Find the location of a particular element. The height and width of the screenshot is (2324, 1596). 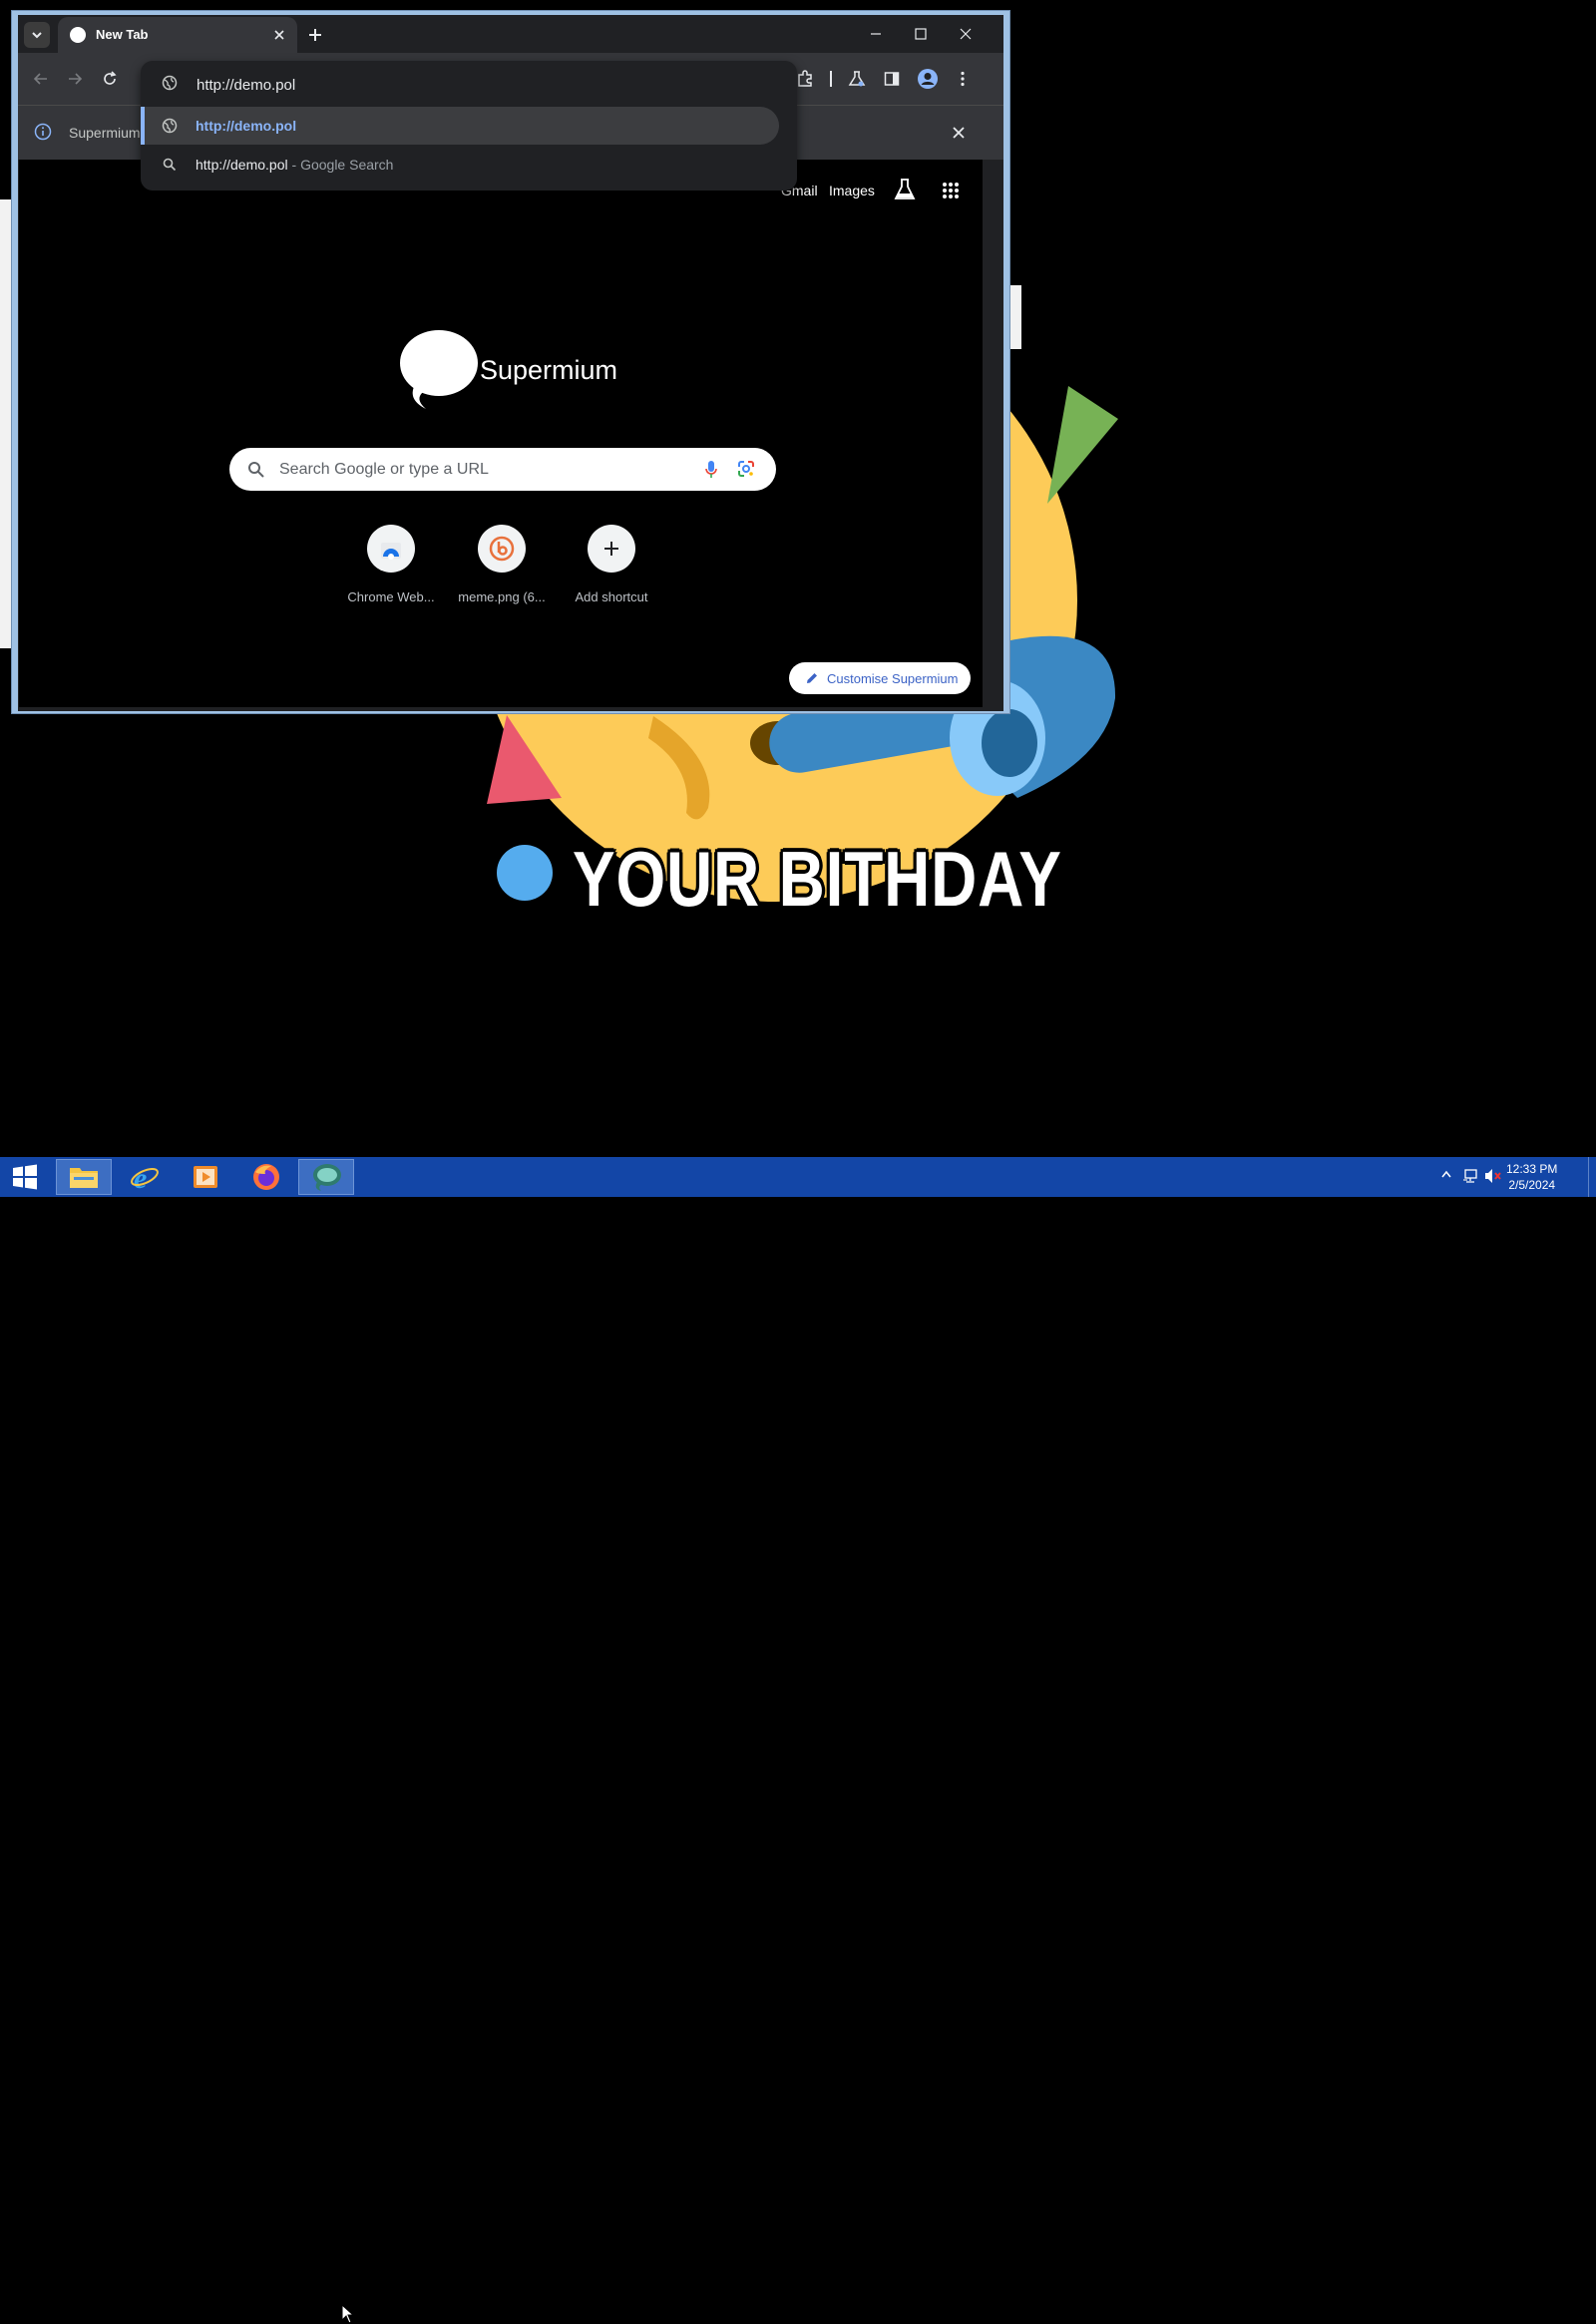

info-bar-text: Supermium is located at coordinates (105, 133).